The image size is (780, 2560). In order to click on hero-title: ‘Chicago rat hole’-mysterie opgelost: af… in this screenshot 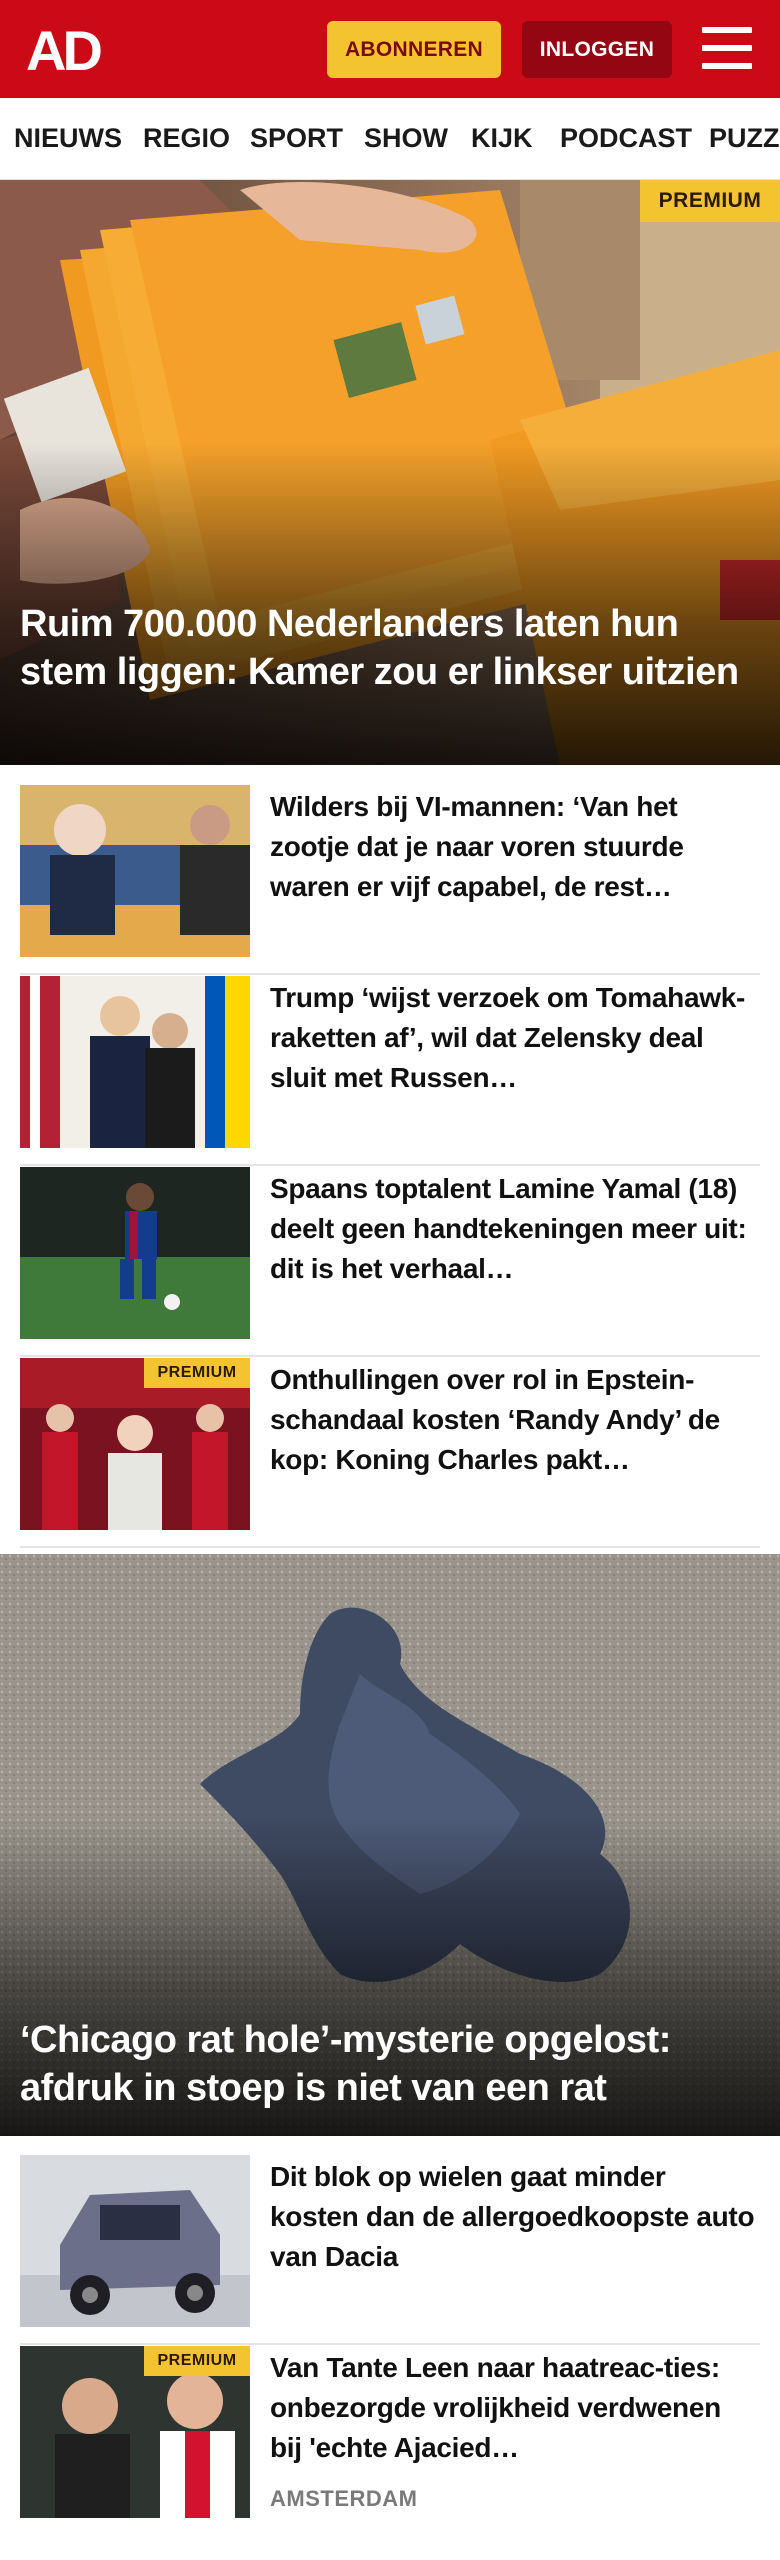, I will do `click(391, 2064)`.